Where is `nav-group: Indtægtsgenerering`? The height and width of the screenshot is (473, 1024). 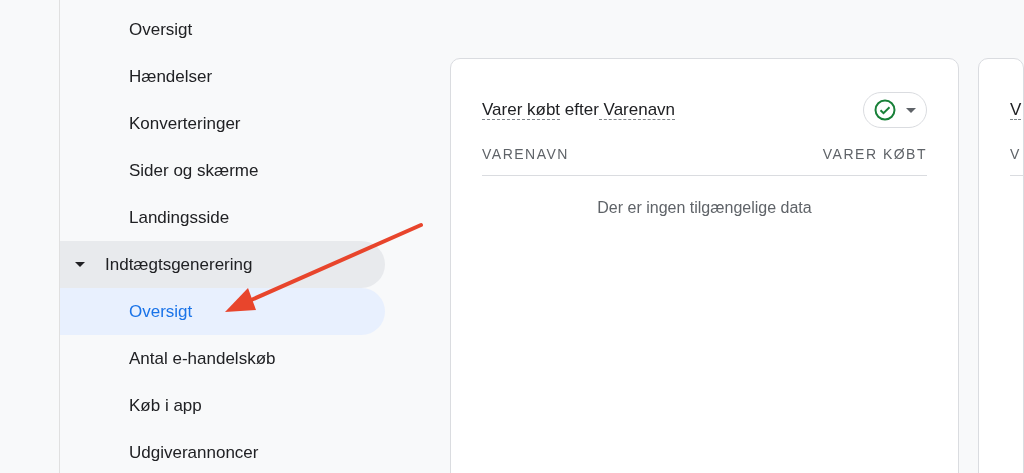 nav-group: Indtægtsgenerering is located at coordinates (222, 264).